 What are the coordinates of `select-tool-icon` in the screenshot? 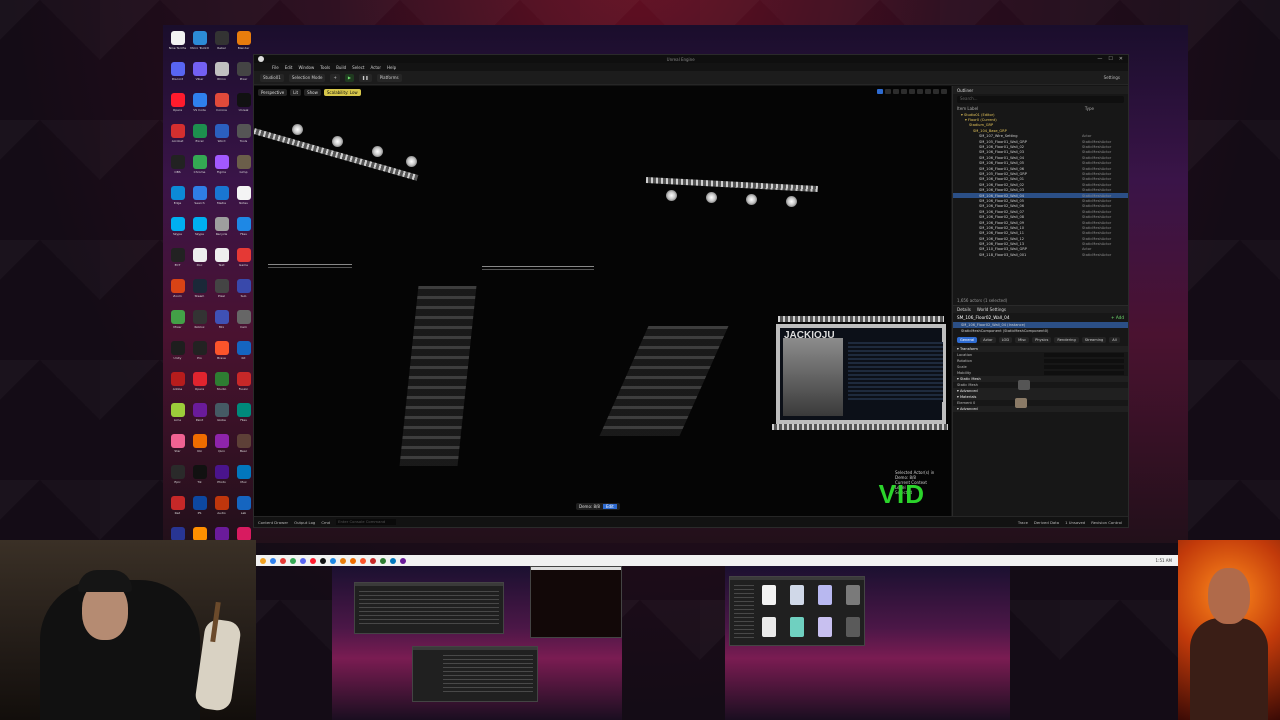 It's located at (880, 91).